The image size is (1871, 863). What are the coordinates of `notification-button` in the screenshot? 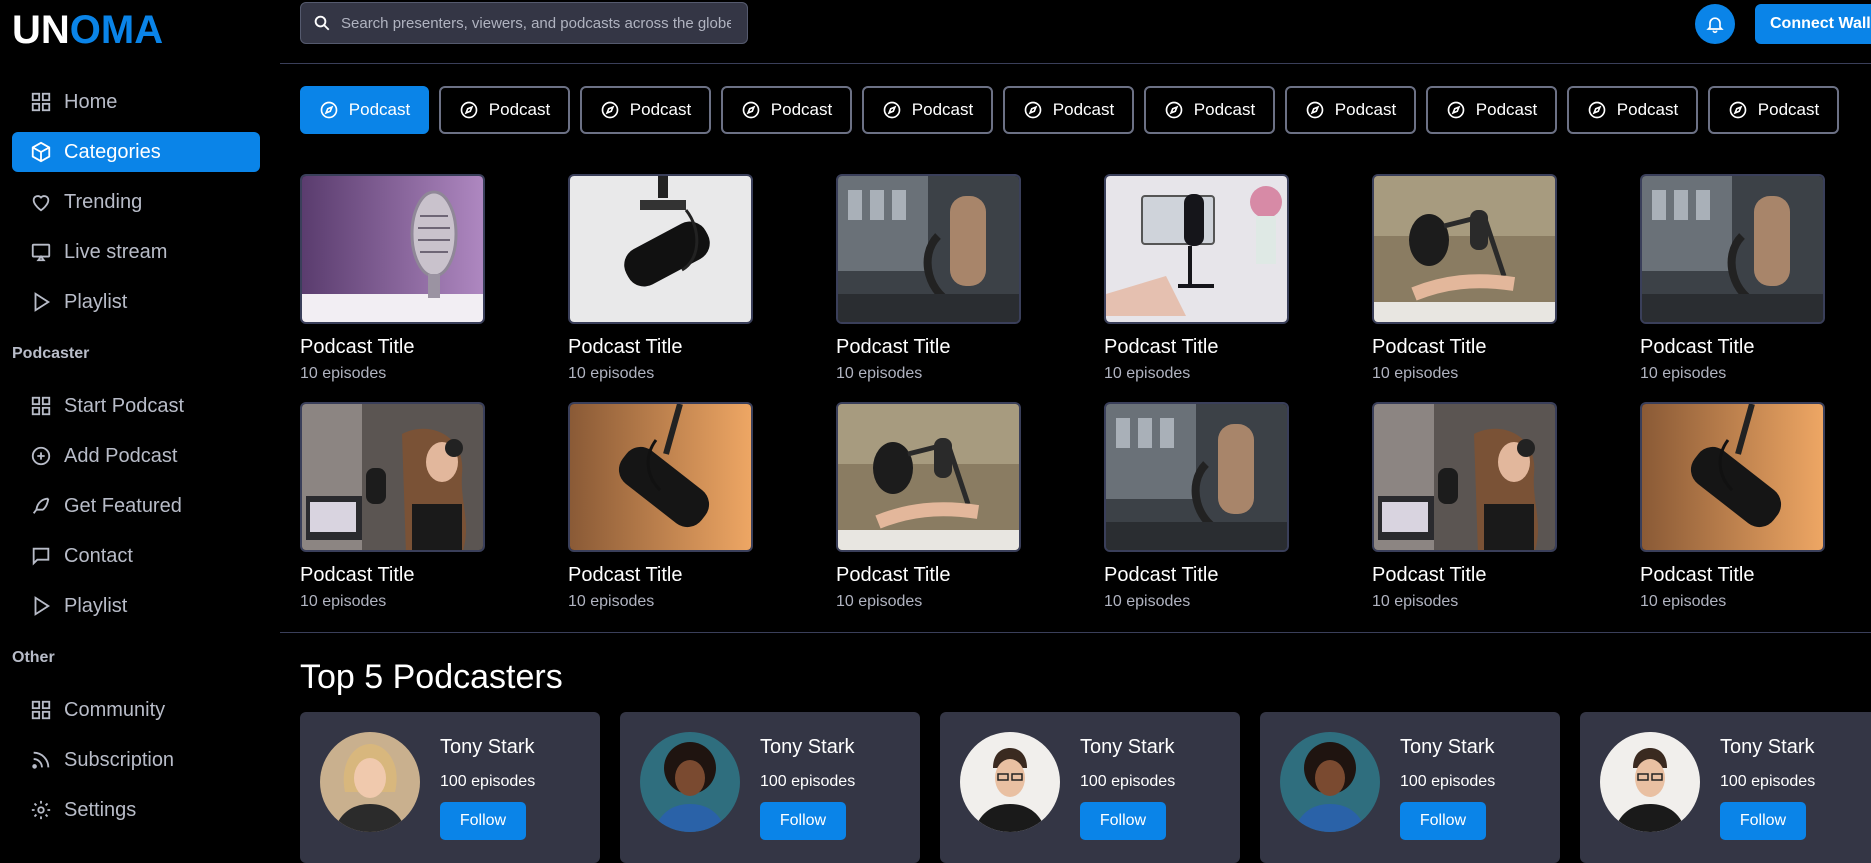 It's located at (1715, 24).